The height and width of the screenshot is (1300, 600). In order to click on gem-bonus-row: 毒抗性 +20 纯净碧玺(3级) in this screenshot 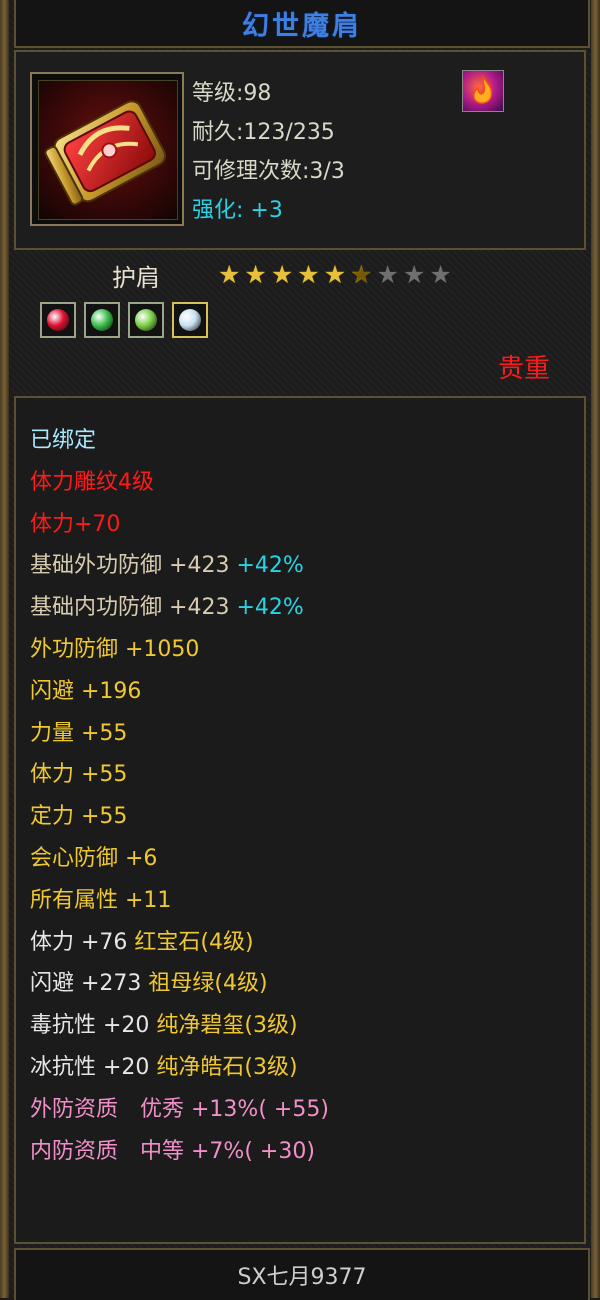, I will do `click(179, 1026)`.